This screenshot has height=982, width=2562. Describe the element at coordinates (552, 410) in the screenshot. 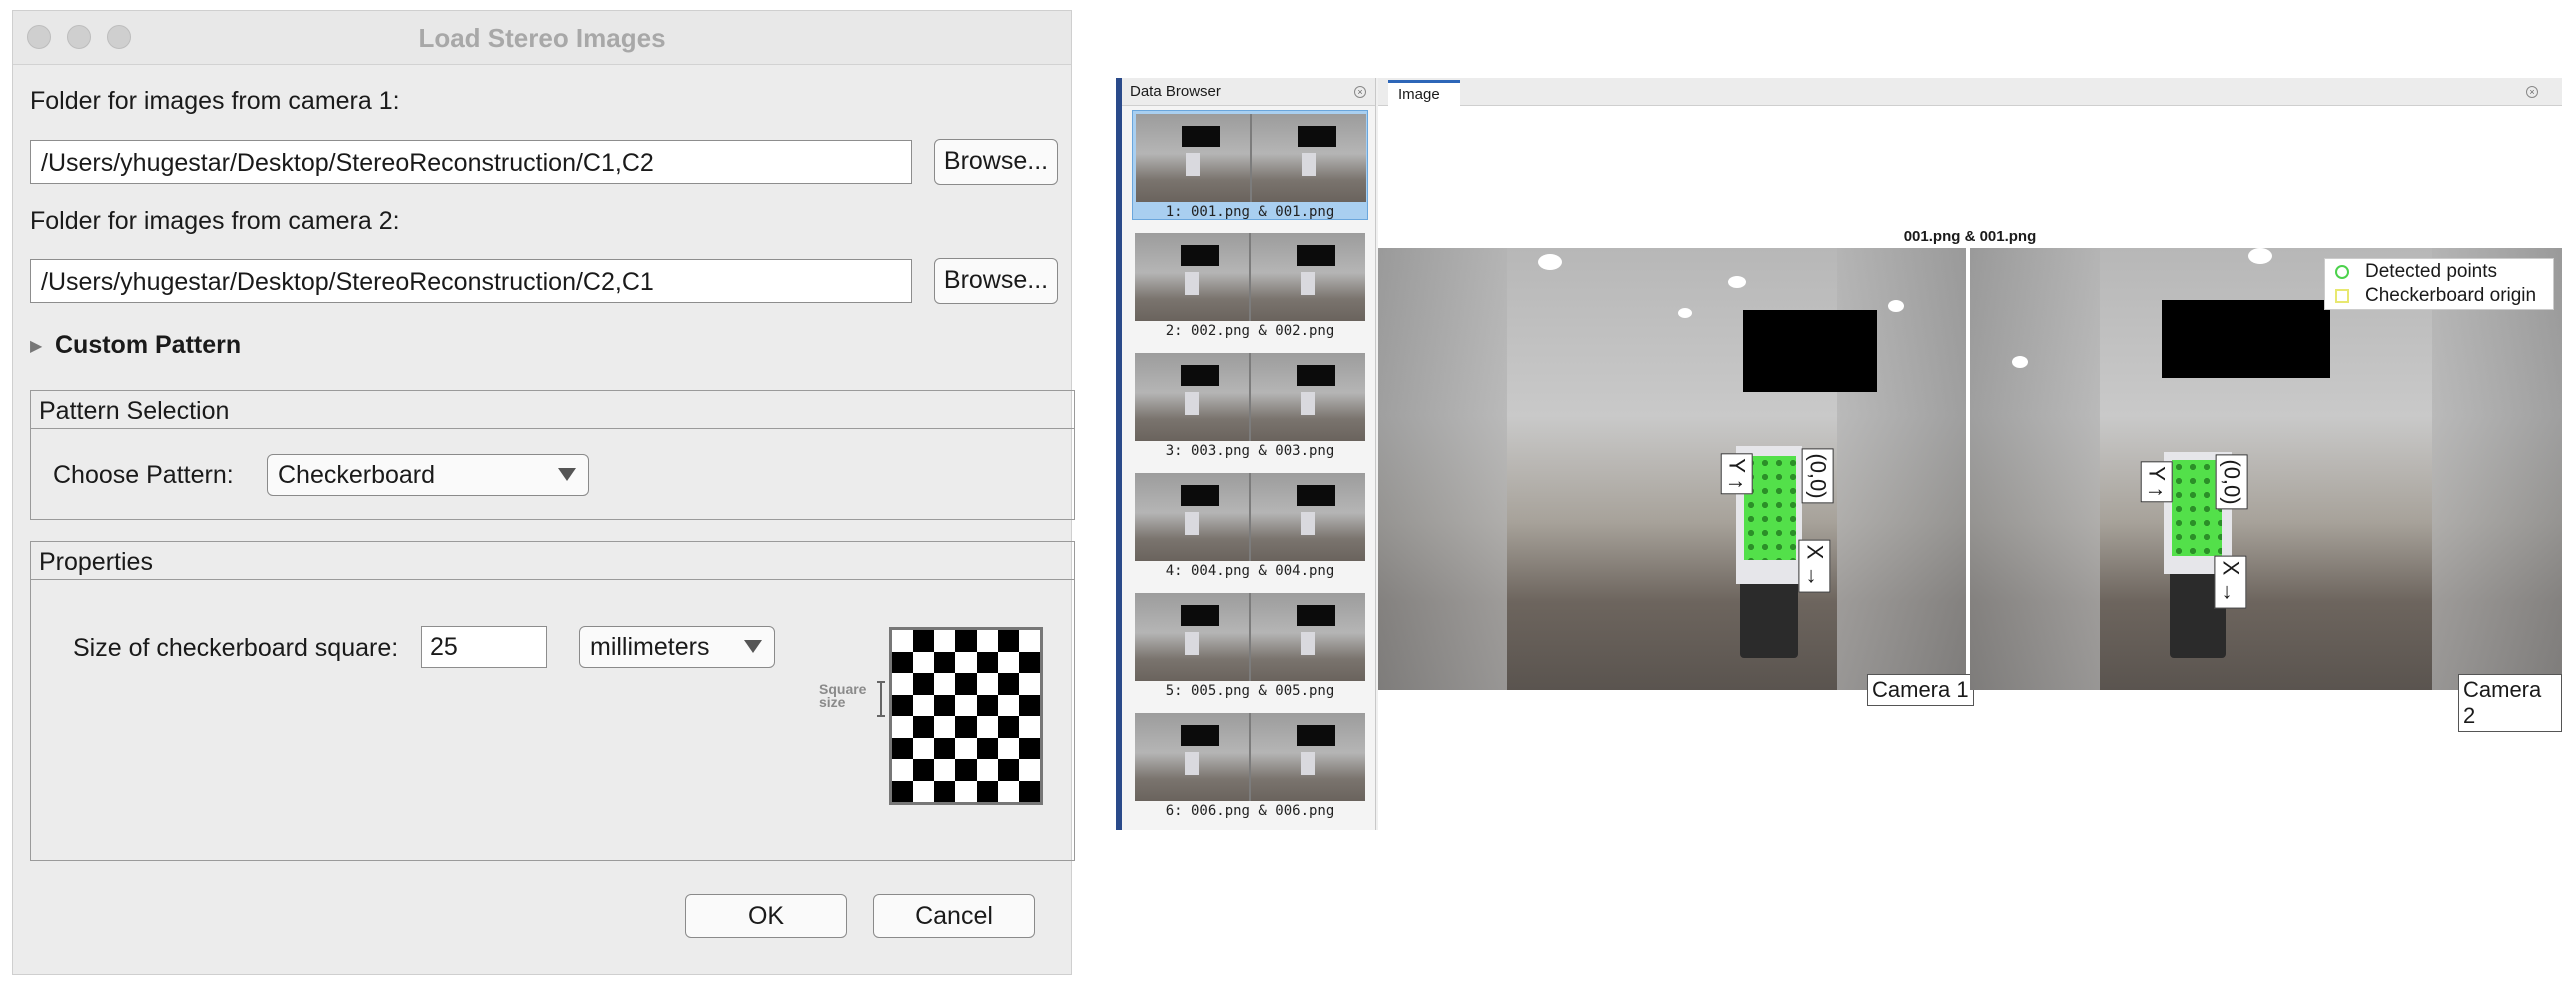

I see `pattern-selection-title: Pattern Selection` at that location.